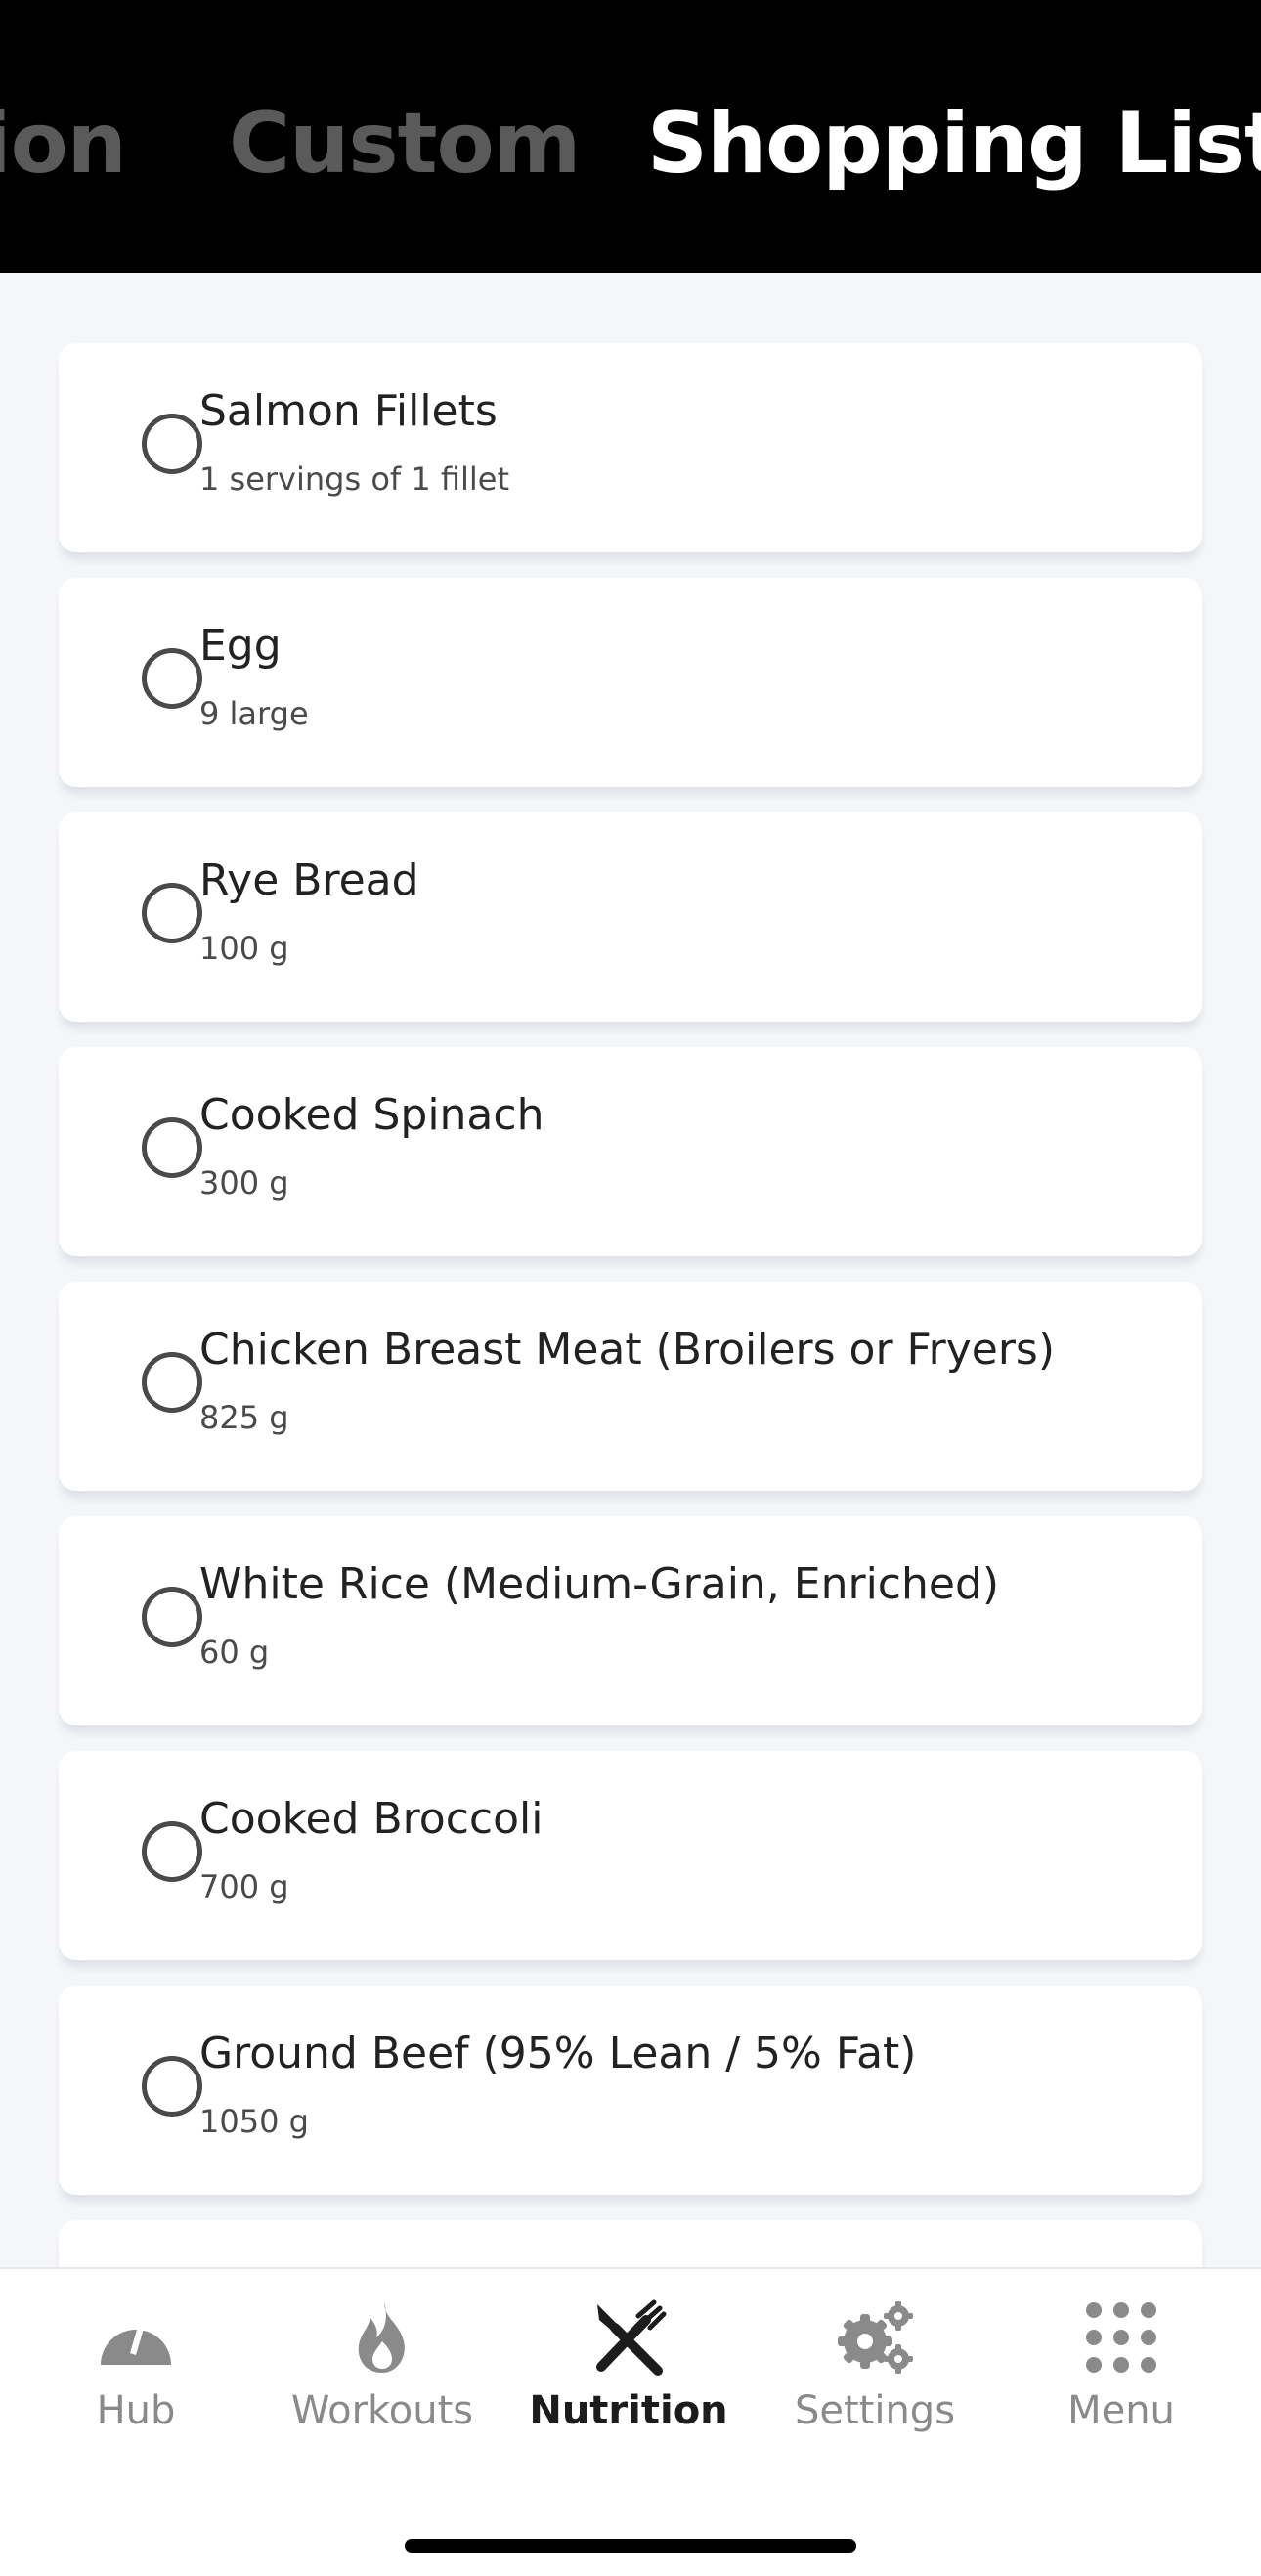  Describe the element at coordinates (136, 2342) in the screenshot. I see `gauge-icon` at that location.